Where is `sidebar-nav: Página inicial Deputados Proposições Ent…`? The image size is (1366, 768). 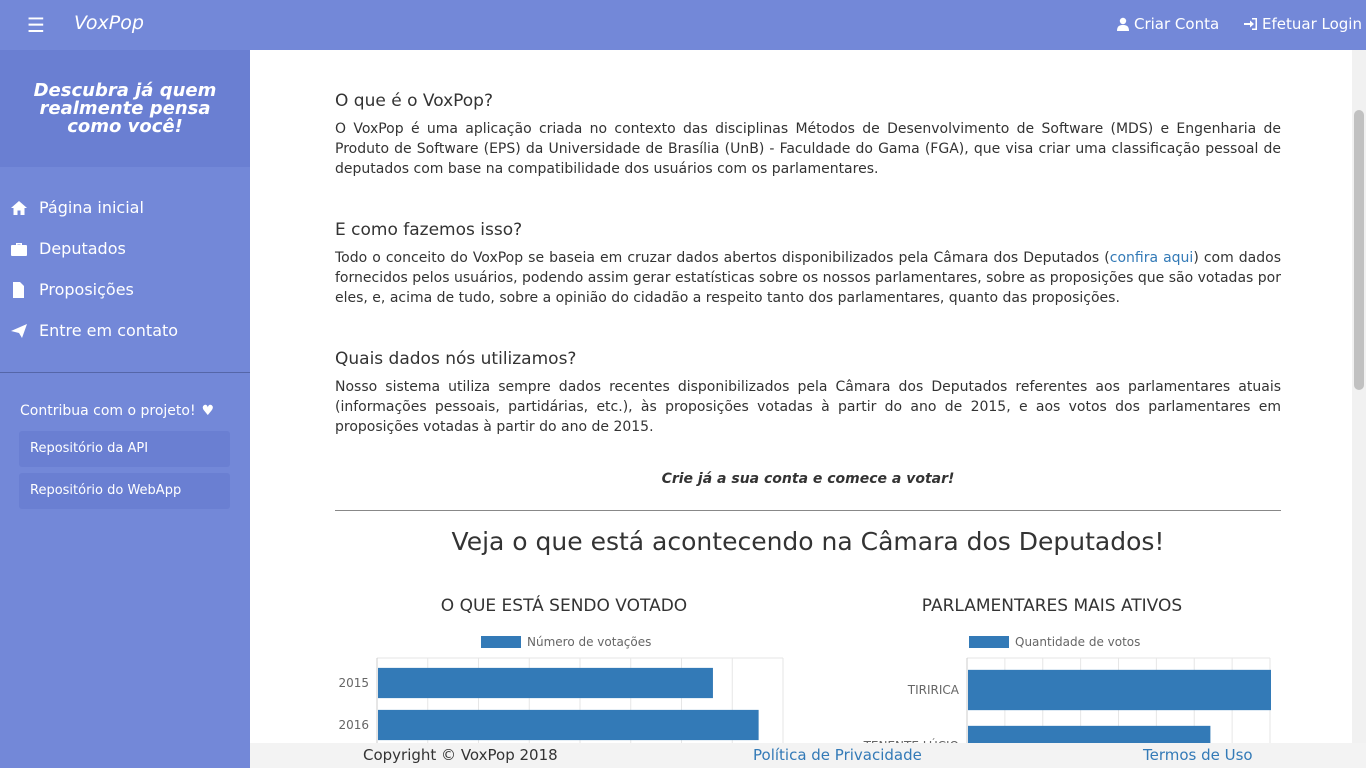
sidebar-nav: Página inicial Deputados Proposições Ent… is located at coordinates (125, 269).